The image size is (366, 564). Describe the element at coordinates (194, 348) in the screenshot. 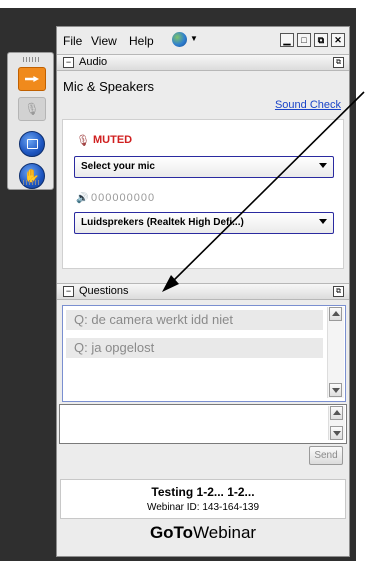

I see `question-item: Q: ja opgelost` at that location.